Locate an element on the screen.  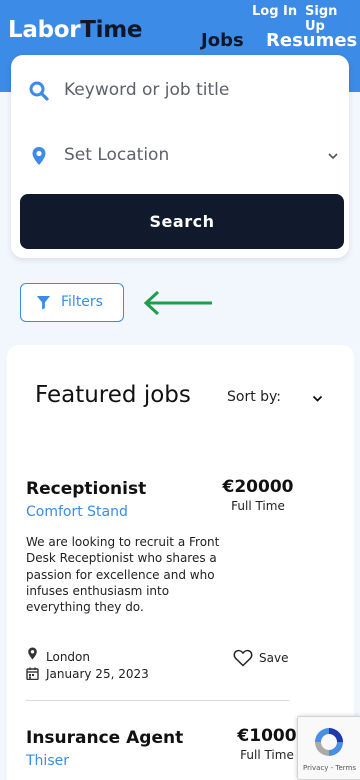
filter-funnel-icon is located at coordinates (43, 302).